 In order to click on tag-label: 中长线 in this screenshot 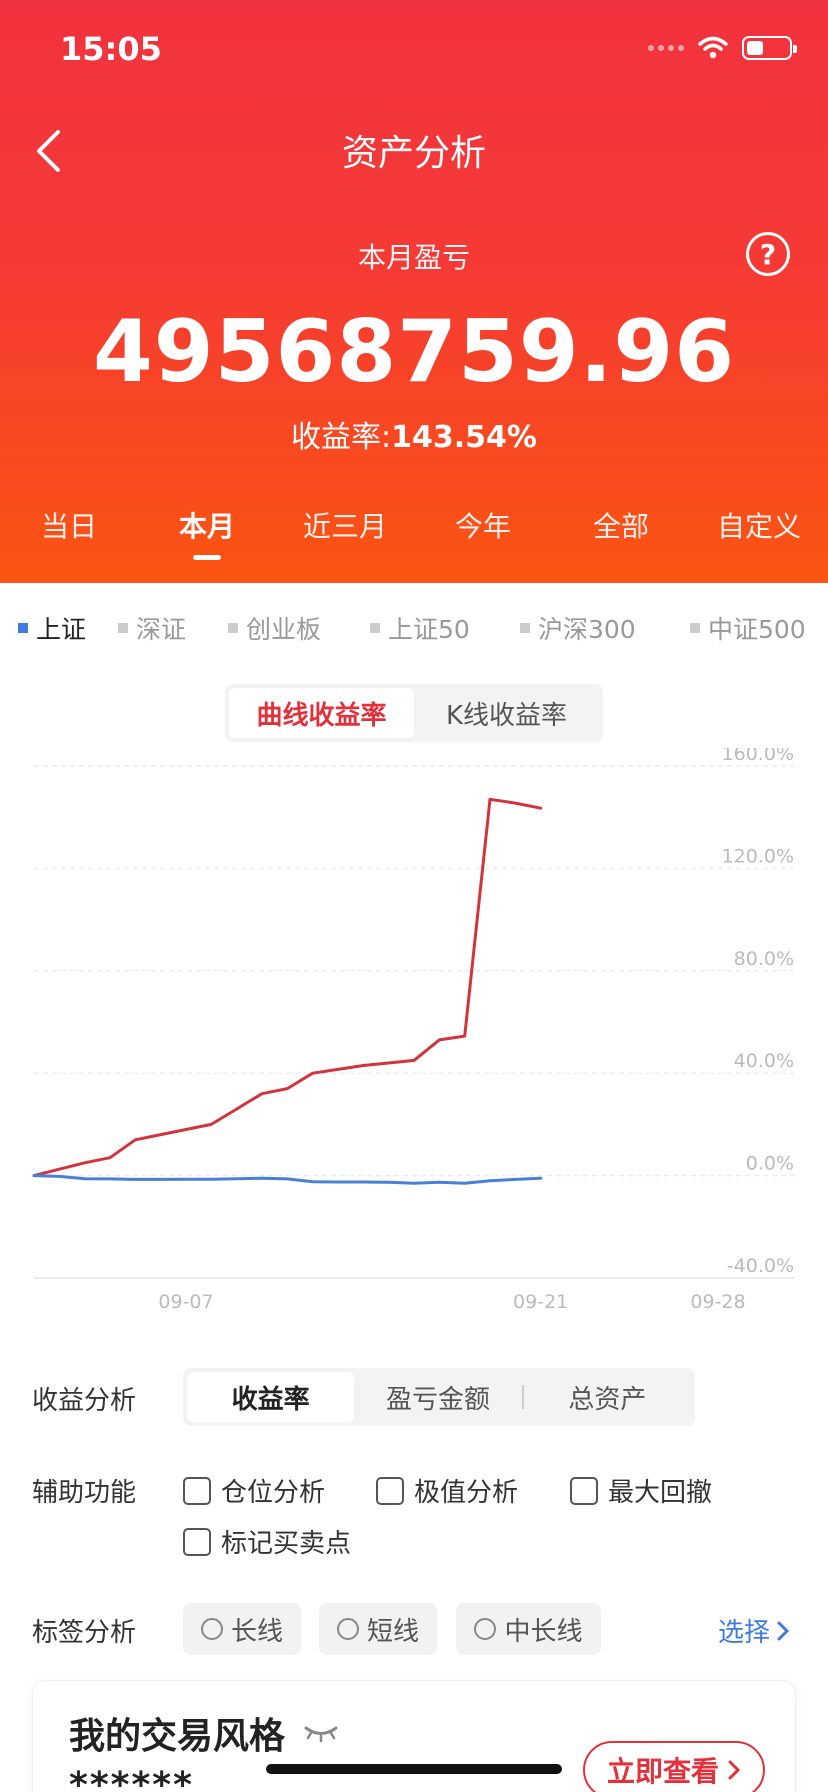, I will do `click(543, 1631)`.